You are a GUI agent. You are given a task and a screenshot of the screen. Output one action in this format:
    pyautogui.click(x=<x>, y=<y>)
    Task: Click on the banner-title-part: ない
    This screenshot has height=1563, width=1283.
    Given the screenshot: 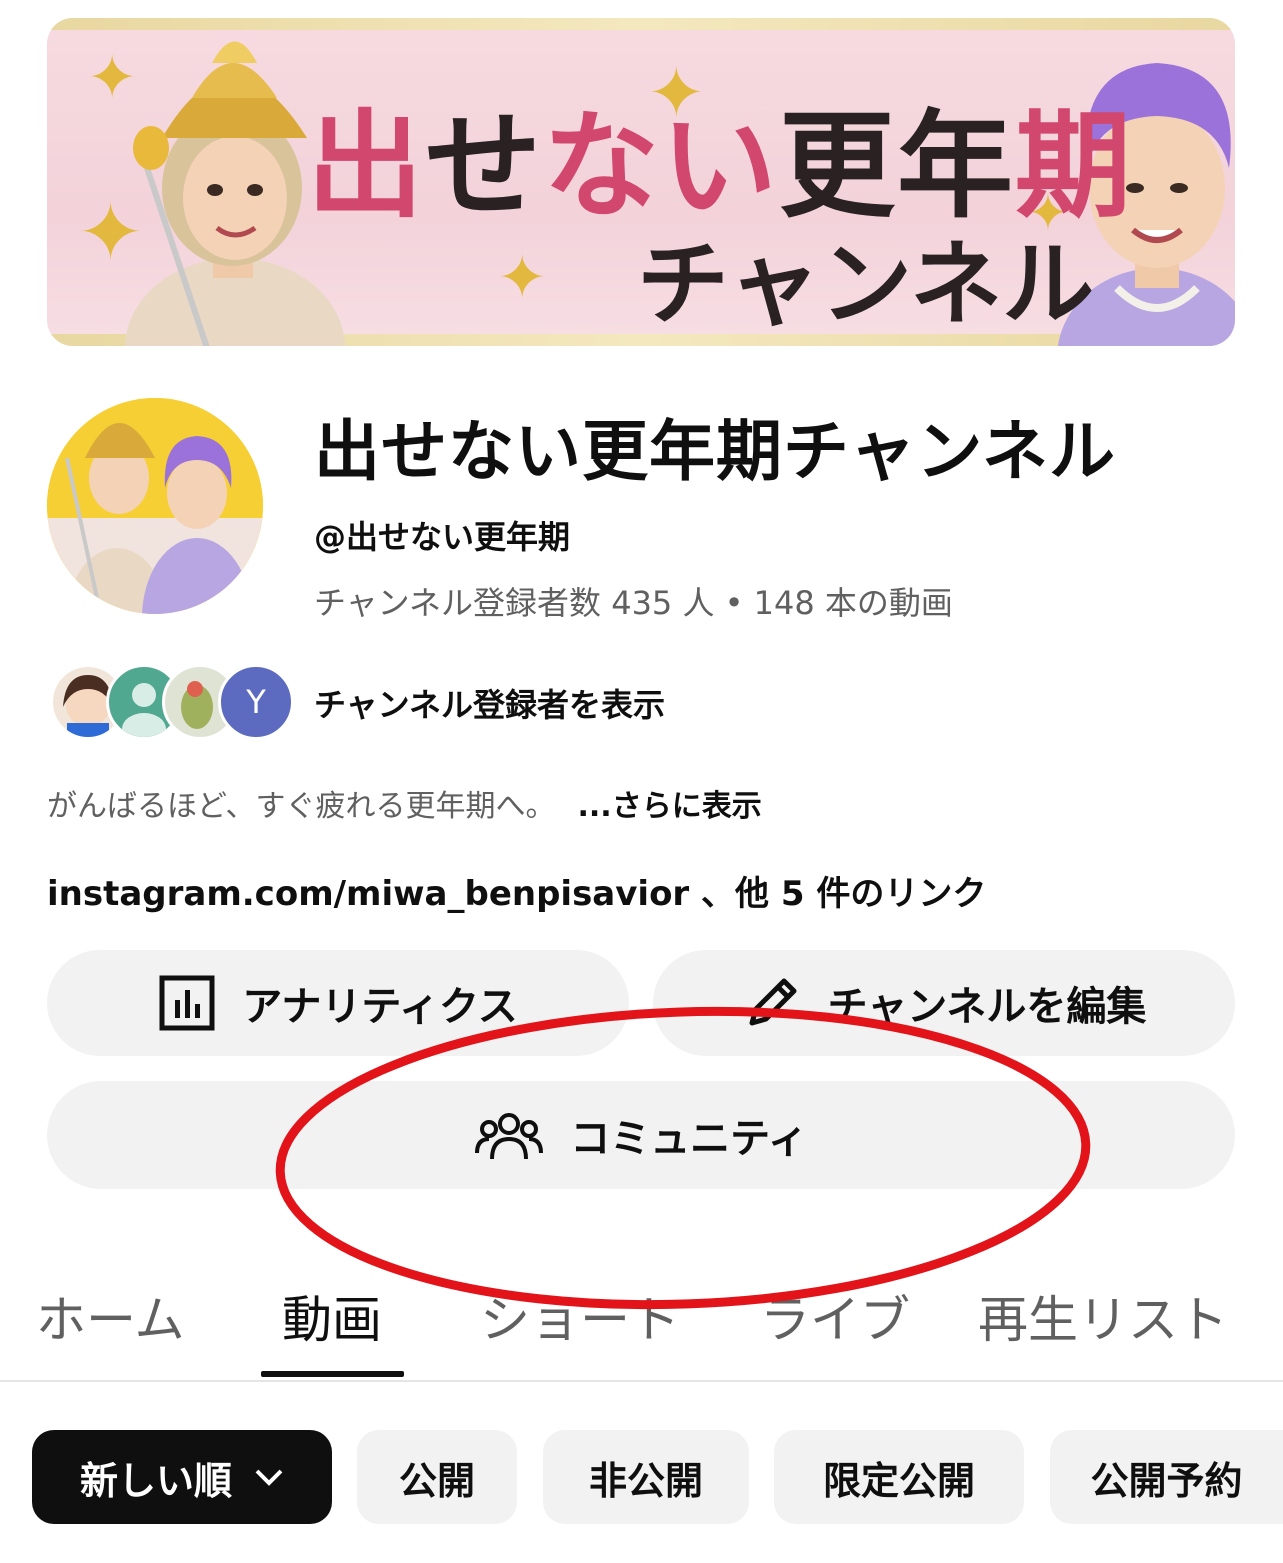 What is the action you would take?
    pyautogui.click(x=661, y=166)
    